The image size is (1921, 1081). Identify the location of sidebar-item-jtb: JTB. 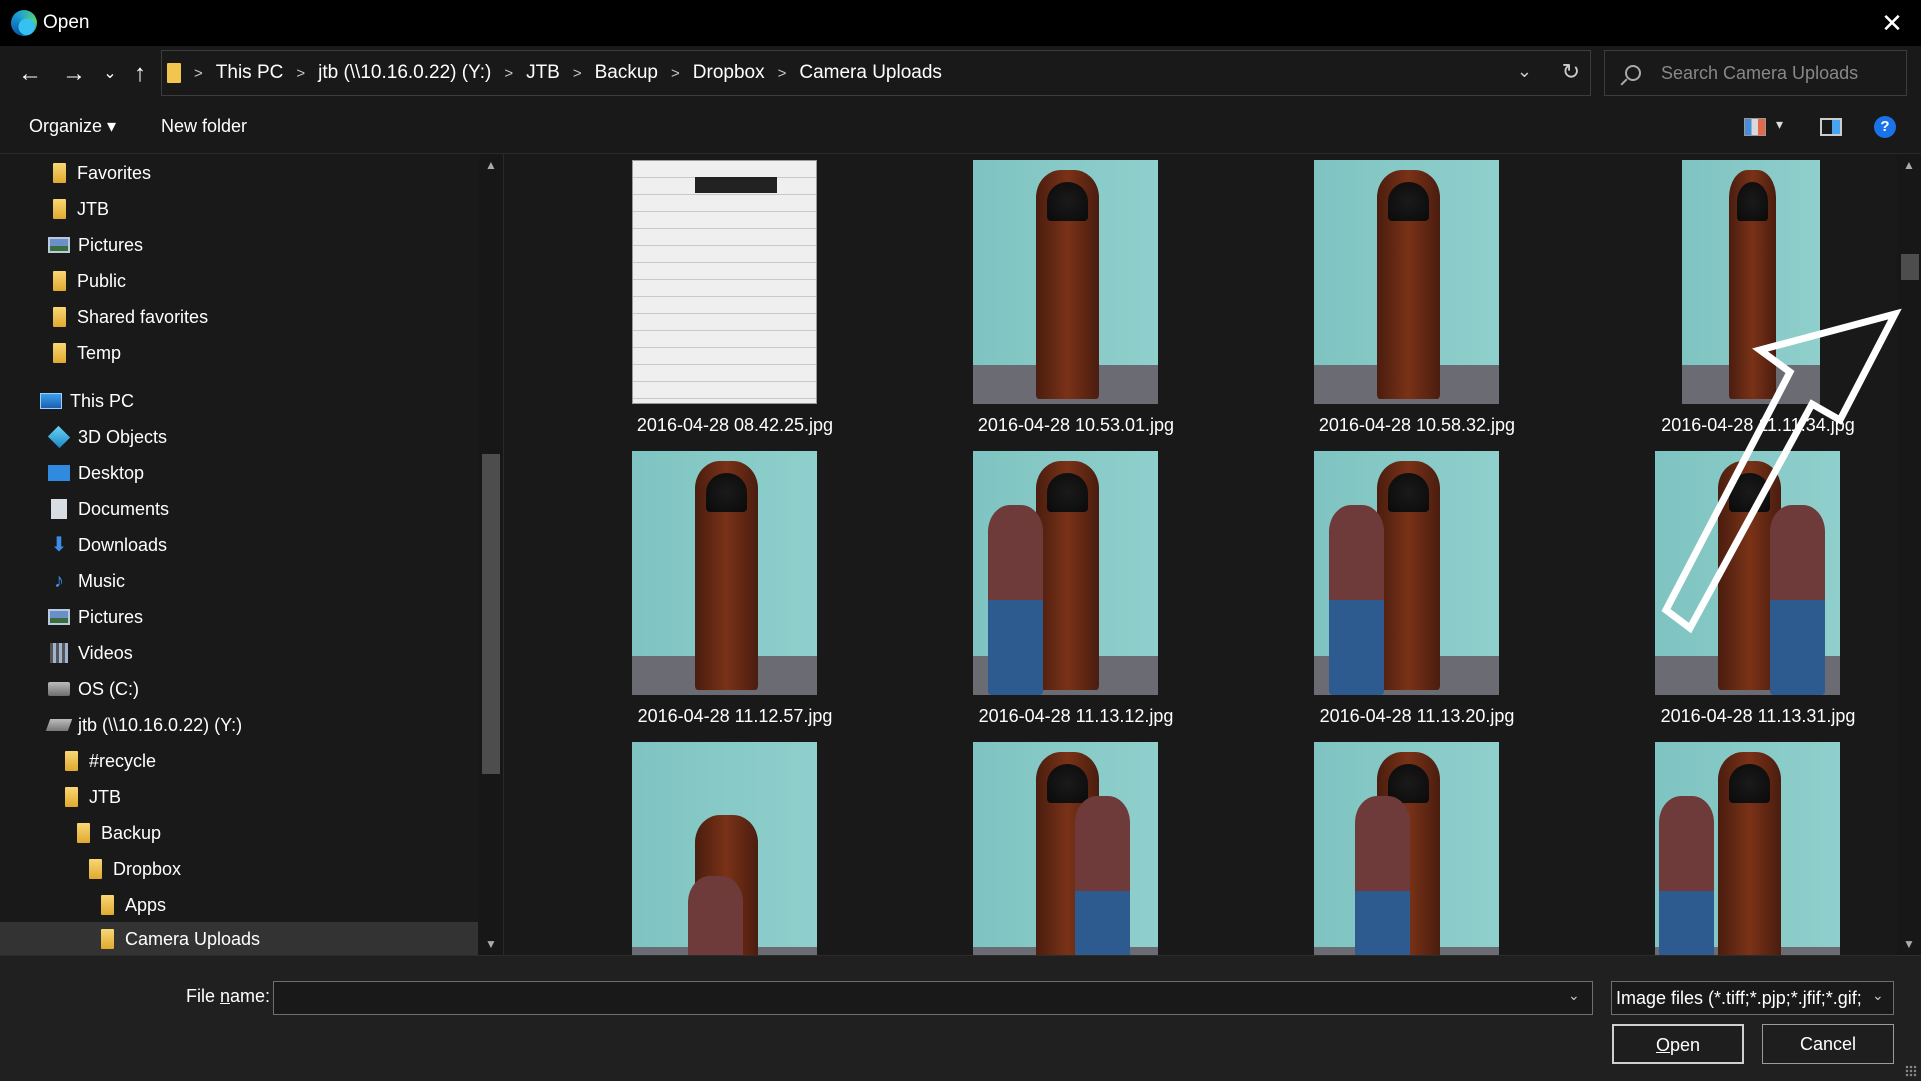
(78, 209).